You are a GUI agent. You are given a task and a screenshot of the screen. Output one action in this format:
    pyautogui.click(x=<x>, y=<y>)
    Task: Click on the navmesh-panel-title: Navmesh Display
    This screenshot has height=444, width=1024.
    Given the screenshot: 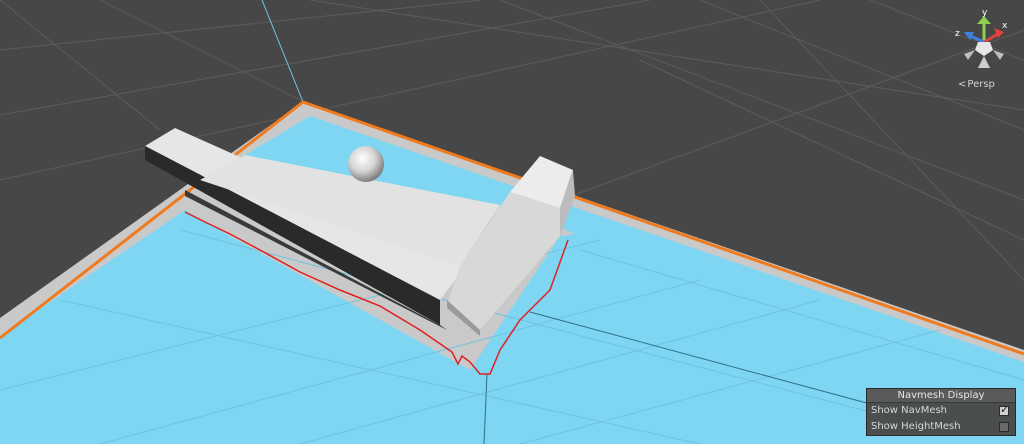 What is the action you would take?
    pyautogui.click(x=941, y=396)
    